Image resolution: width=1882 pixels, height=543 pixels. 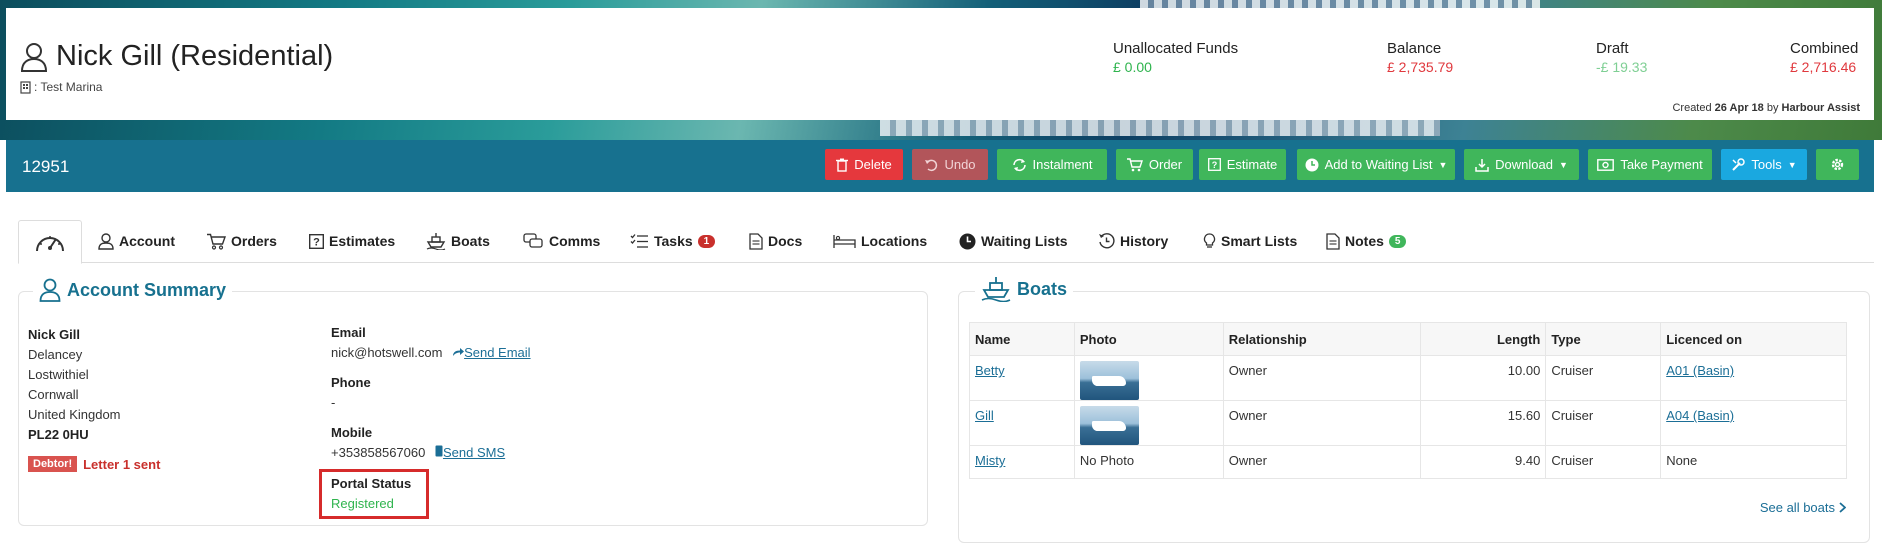 What do you see at coordinates (1144, 241) in the screenshot?
I see `tab-label: History` at bounding box center [1144, 241].